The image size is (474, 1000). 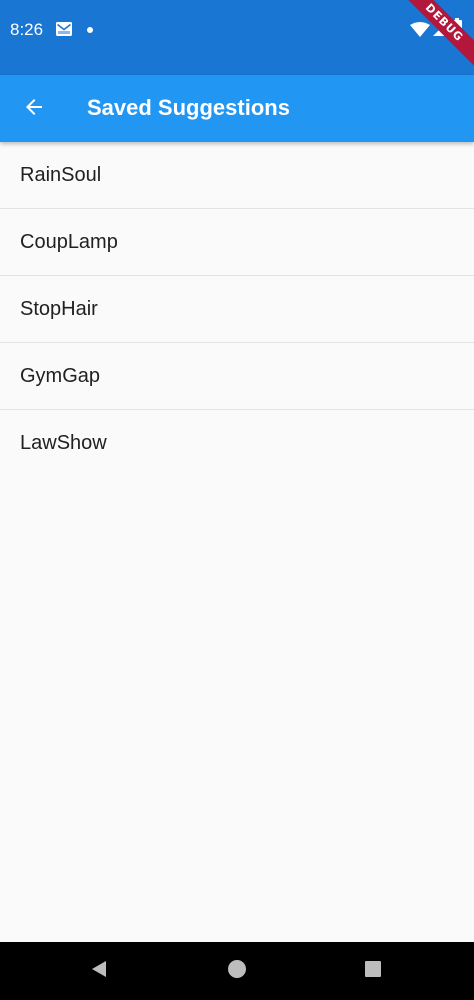 What do you see at coordinates (237, 37) in the screenshot?
I see `status-bar: 8:26 DEBUG` at bounding box center [237, 37].